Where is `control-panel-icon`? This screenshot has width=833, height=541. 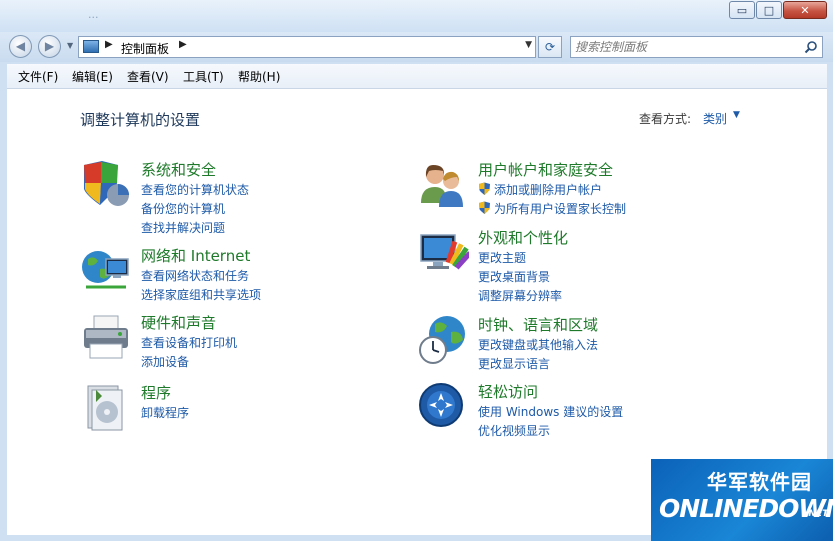 control-panel-icon is located at coordinates (91, 46).